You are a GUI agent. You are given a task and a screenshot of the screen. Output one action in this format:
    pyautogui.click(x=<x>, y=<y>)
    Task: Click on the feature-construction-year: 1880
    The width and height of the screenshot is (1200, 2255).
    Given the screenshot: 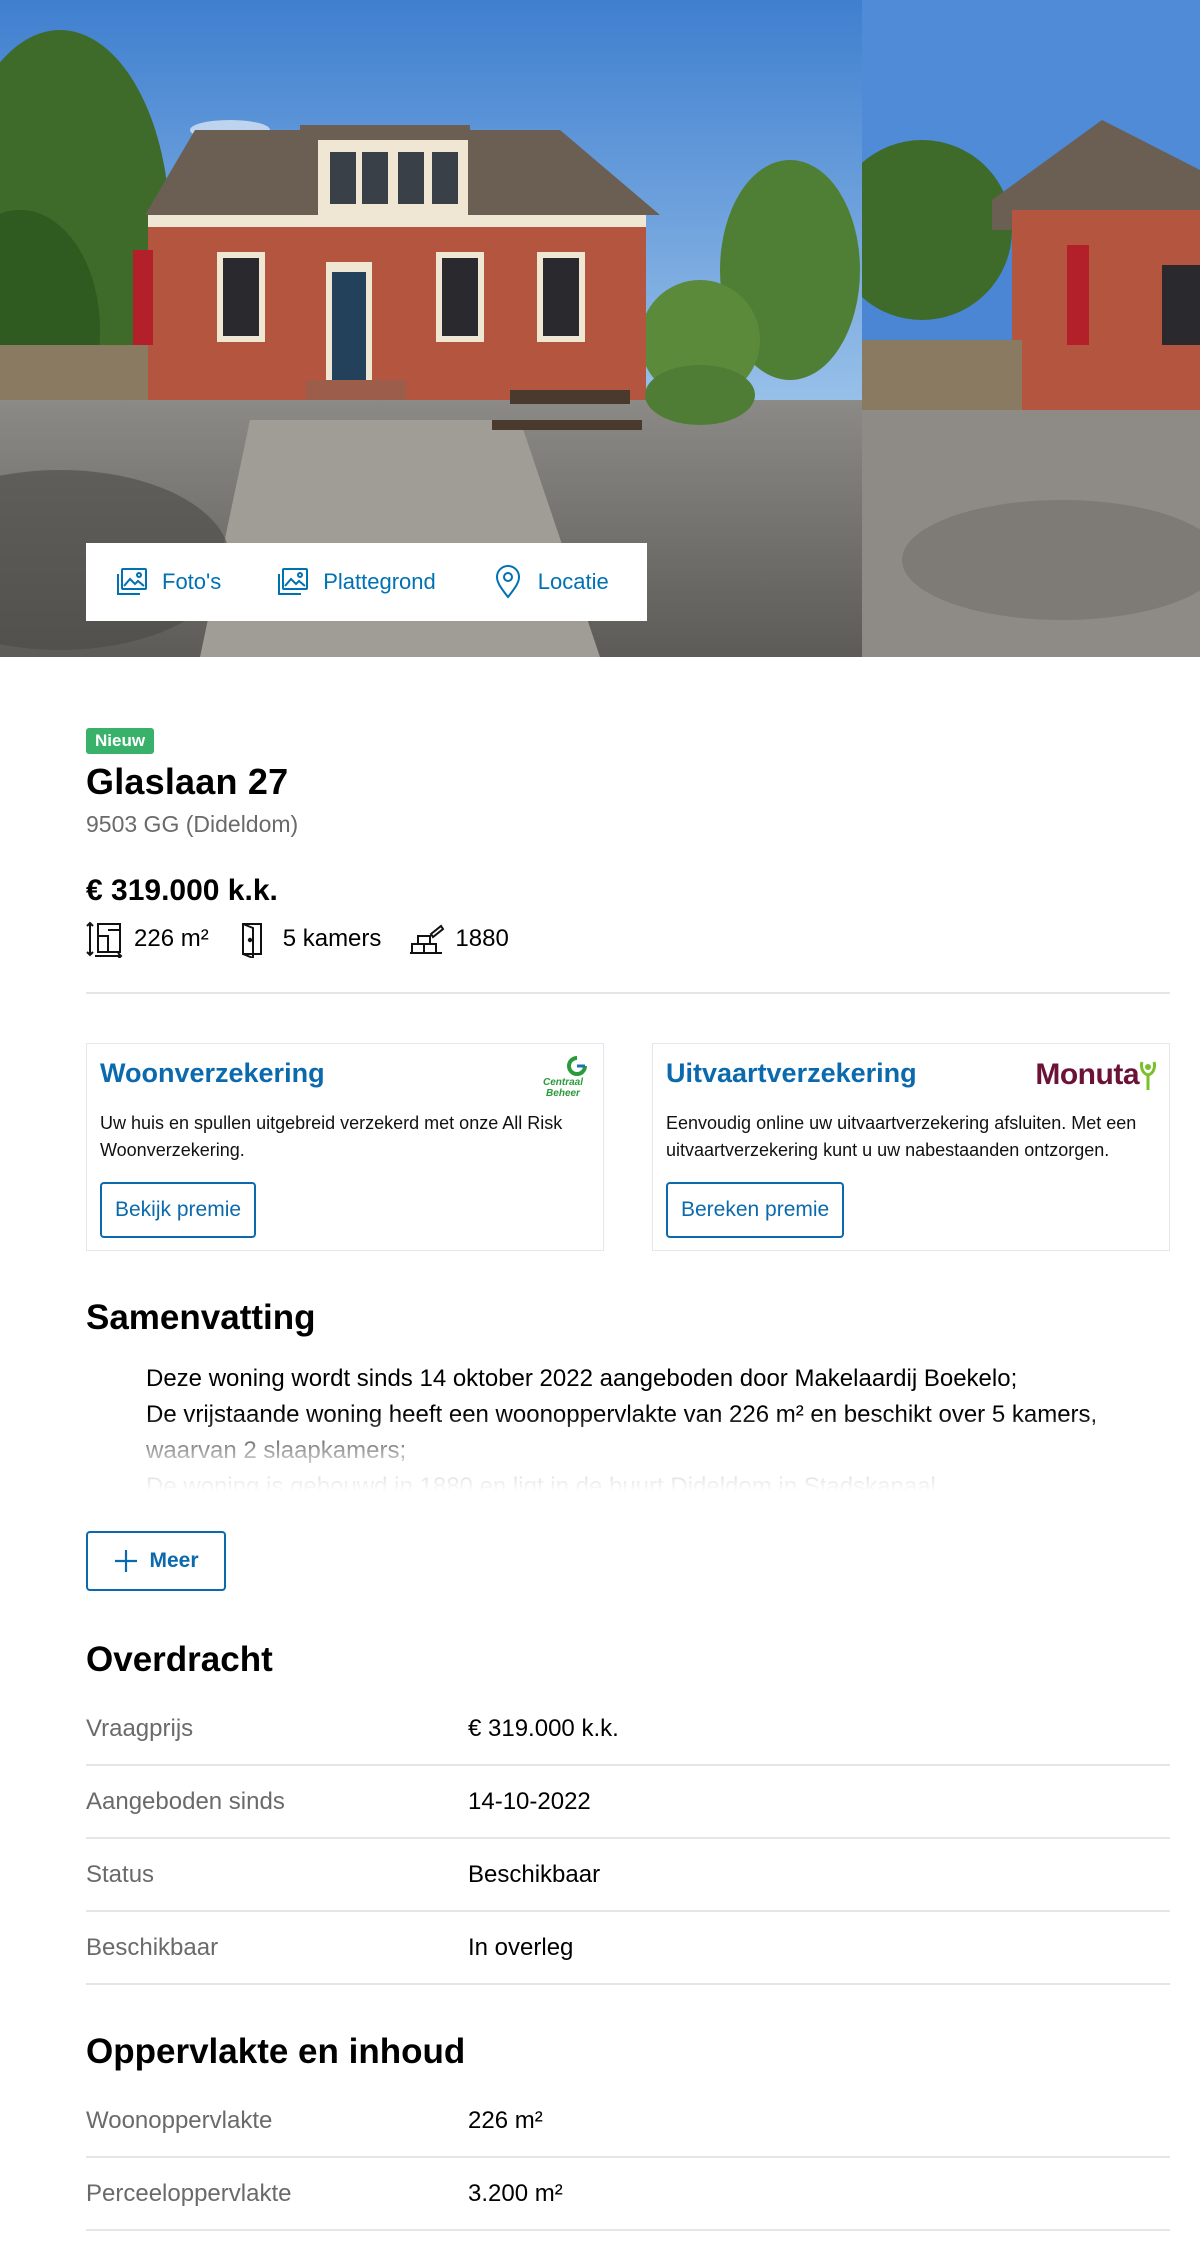 What is the action you would take?
    pyautogui.click(x=458, y=939)
    